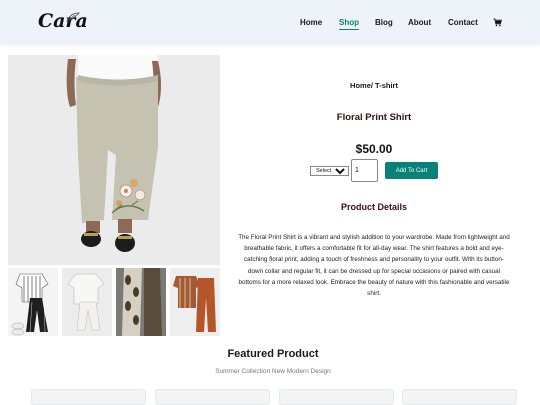  Describe the element at coordinates (497, 22) in the screenshot. I see `cart-icon` at that location.